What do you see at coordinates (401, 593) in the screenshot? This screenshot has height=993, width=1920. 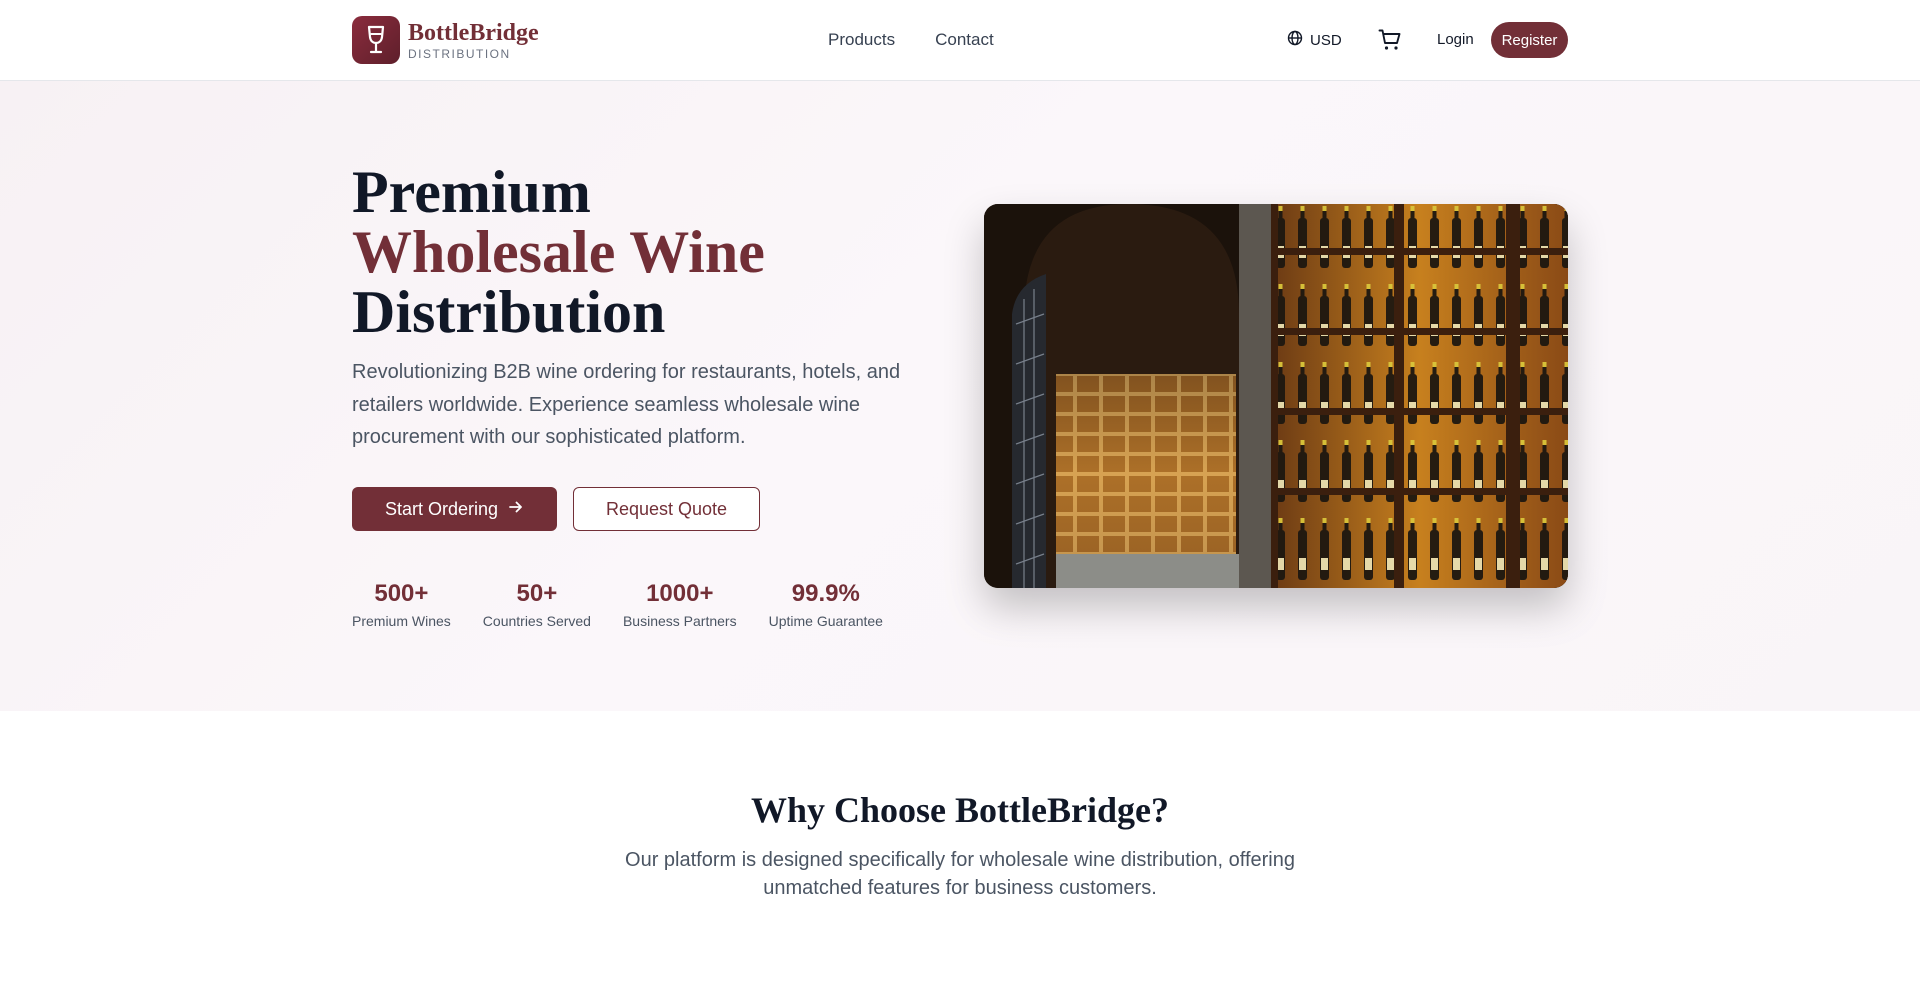 I see `stat-value: 500+` at bounding box center [401, 593].